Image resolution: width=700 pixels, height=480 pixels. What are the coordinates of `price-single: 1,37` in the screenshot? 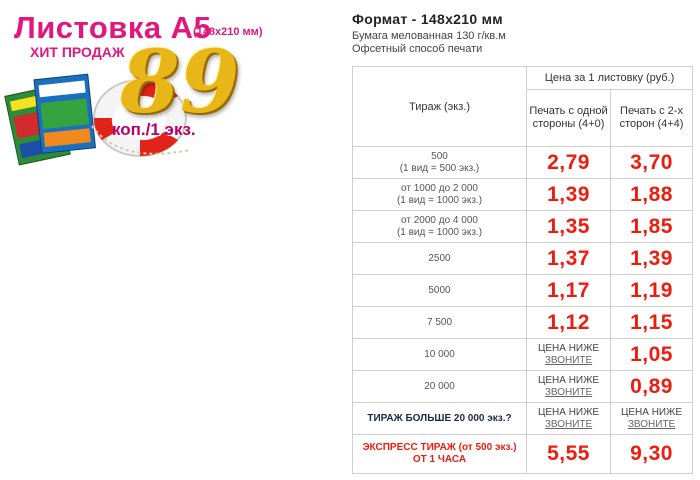 It's located at (568, 258).